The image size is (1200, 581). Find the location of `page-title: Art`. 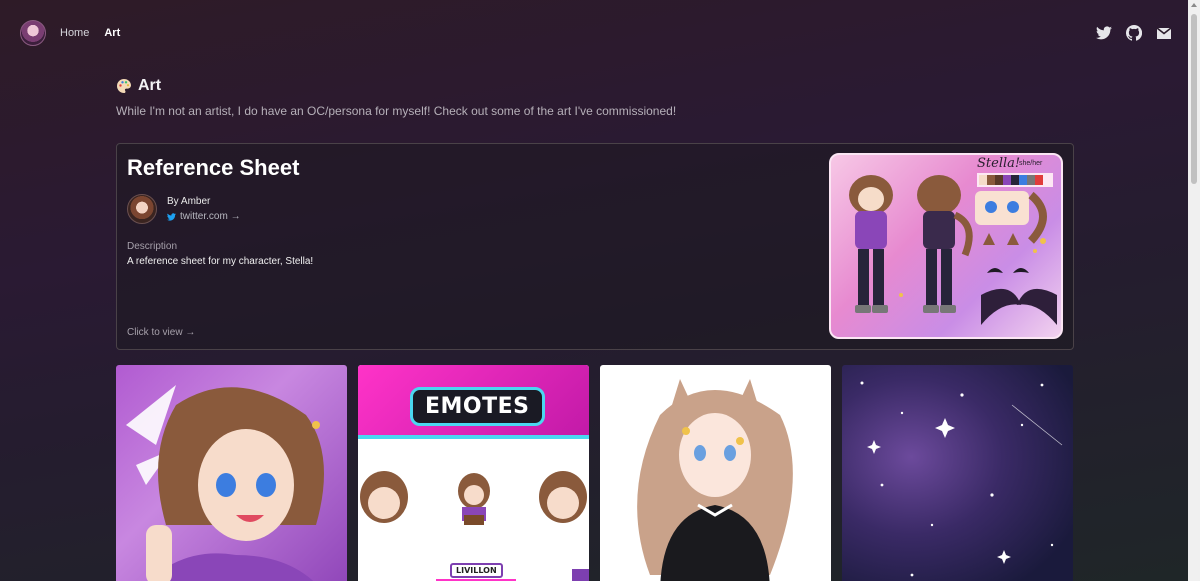

page-title: Art is located at coordinates (396, 86).